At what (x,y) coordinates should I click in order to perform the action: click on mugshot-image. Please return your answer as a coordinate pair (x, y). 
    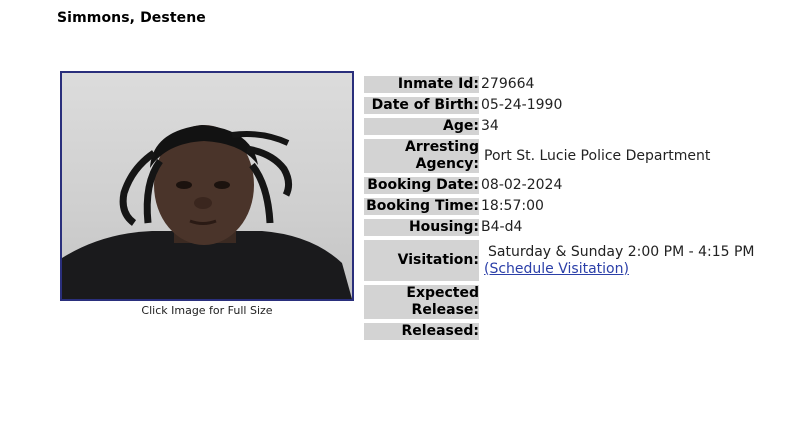
    Looking at the image, I should click on (207, 212).